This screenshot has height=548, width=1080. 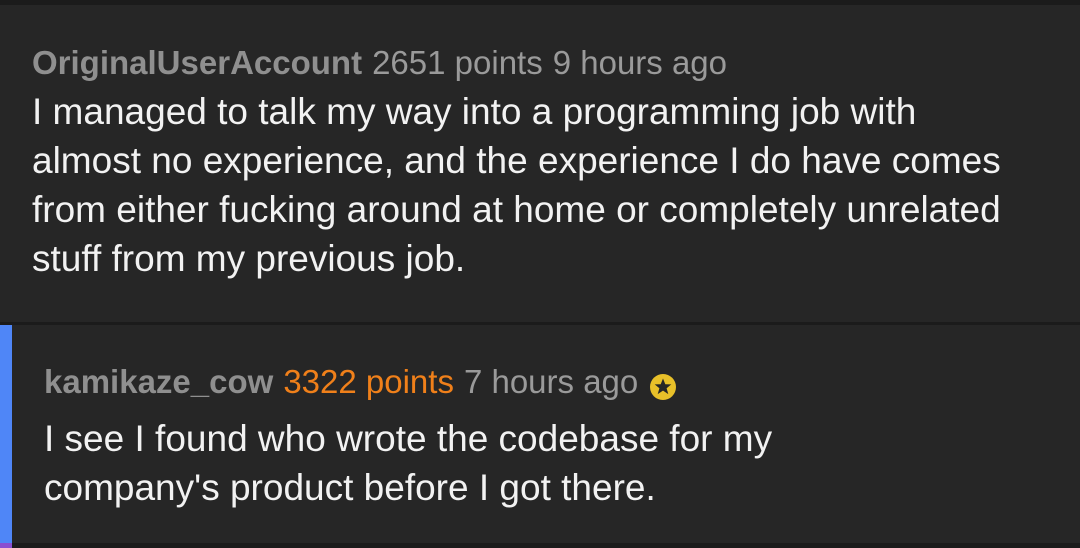 I want to click on comment-time: 9 hours ago, so click(x=640, y=62).